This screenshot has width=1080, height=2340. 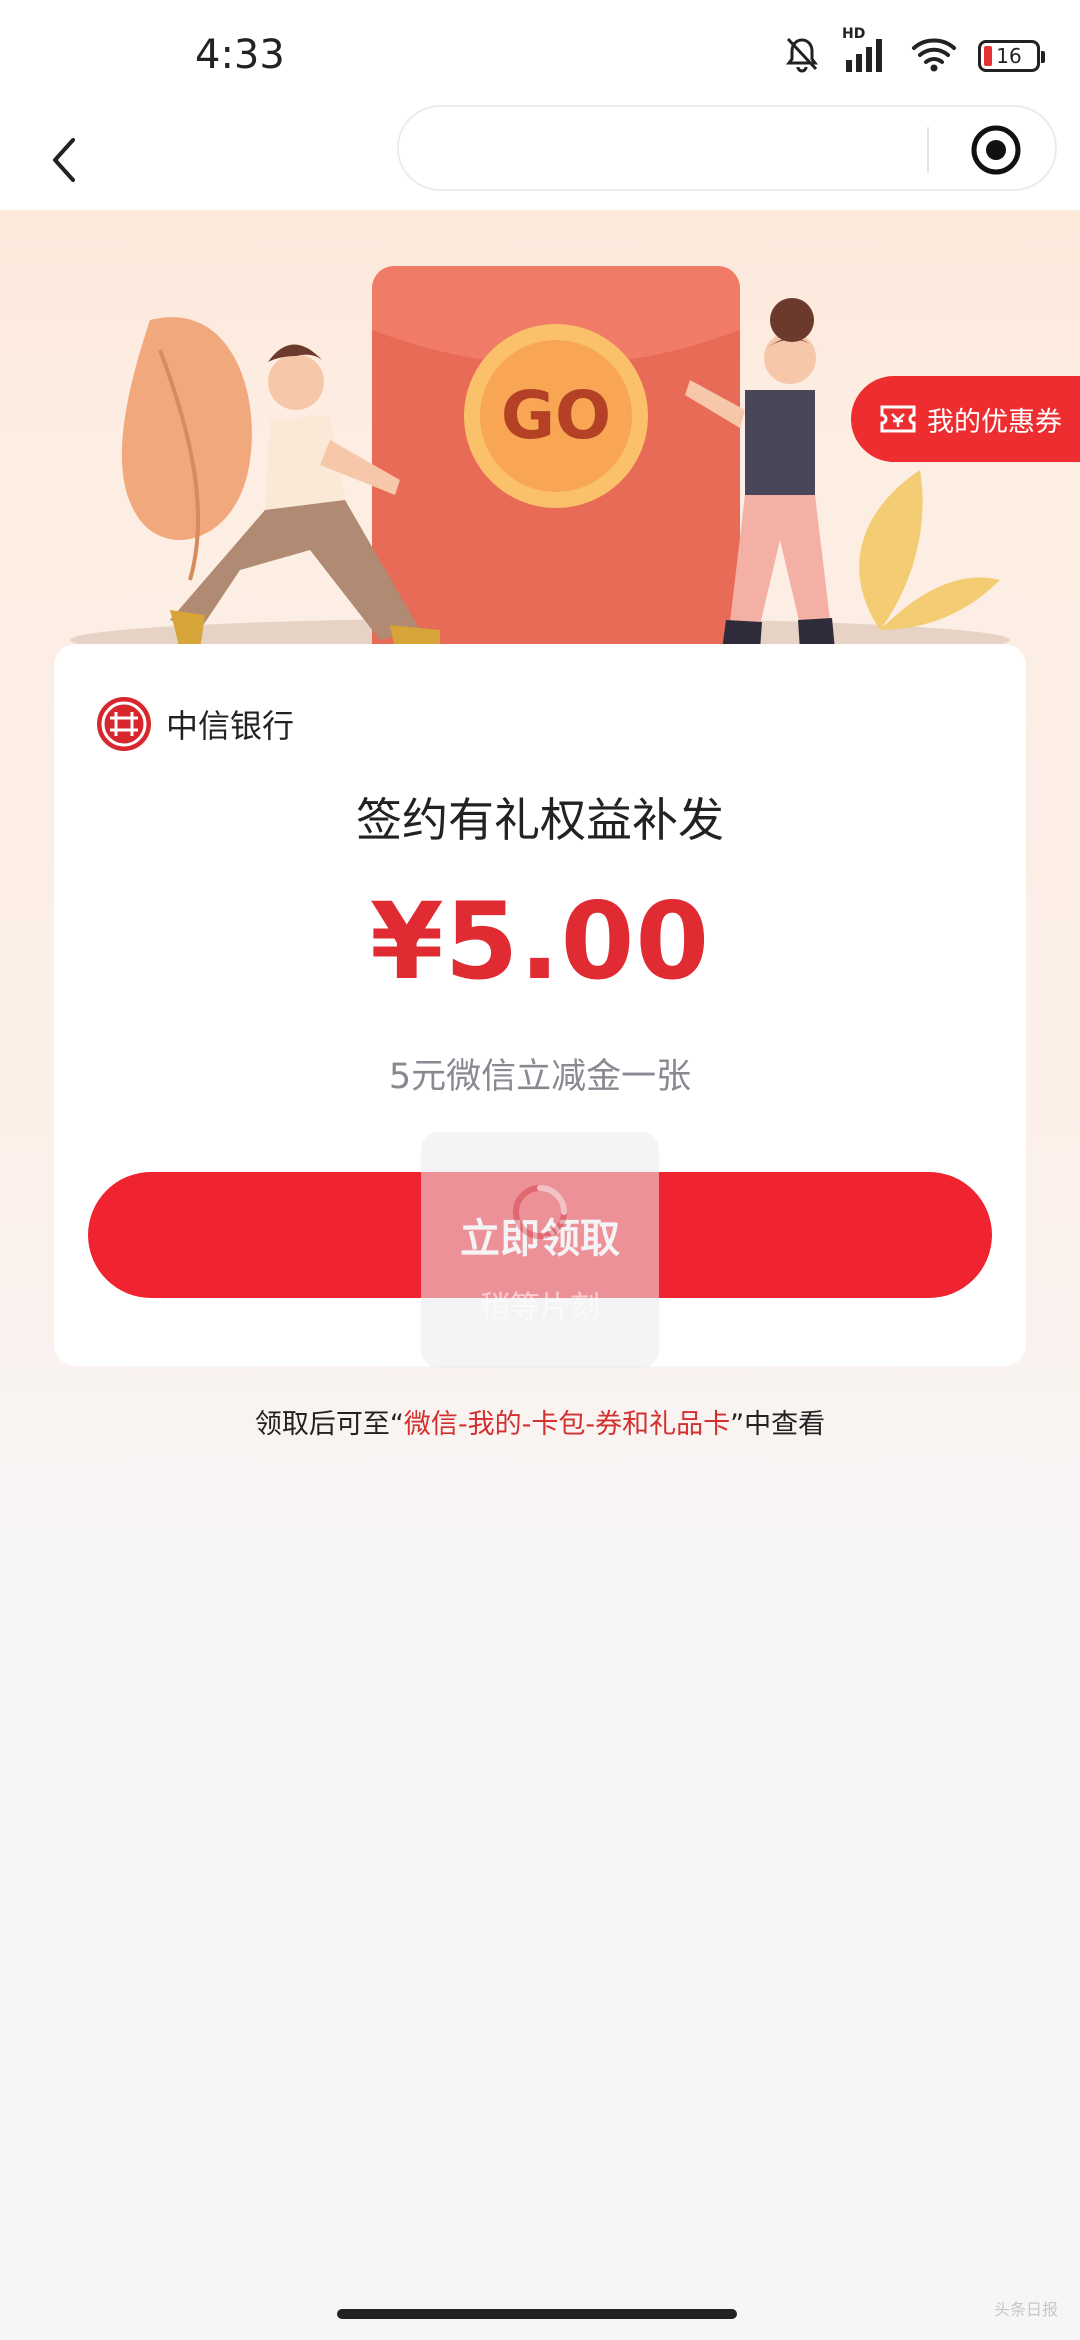 I want to click on card-title: 签约有礼权益补发, so click(x=540, y=820).